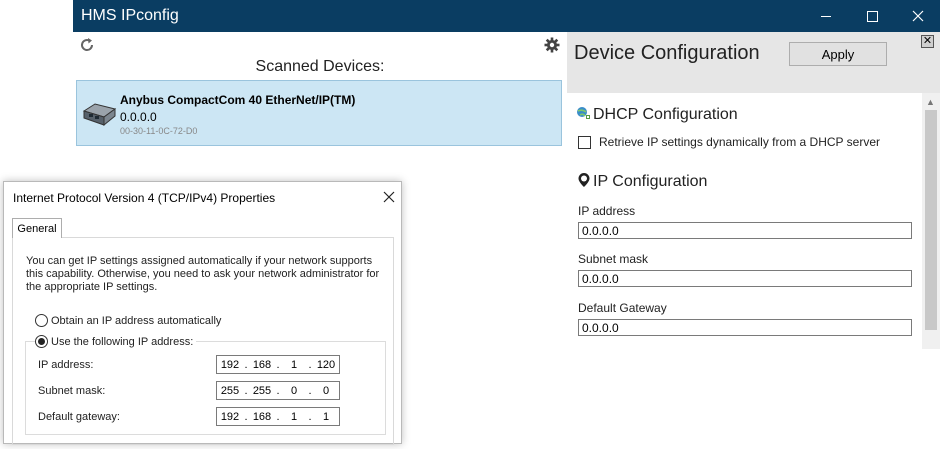 The image size is (940, 449). What do you see at coordinates (41, 341) in the screenshot?
I see `use-following-ip-radio` at bounding box center [41, 341].